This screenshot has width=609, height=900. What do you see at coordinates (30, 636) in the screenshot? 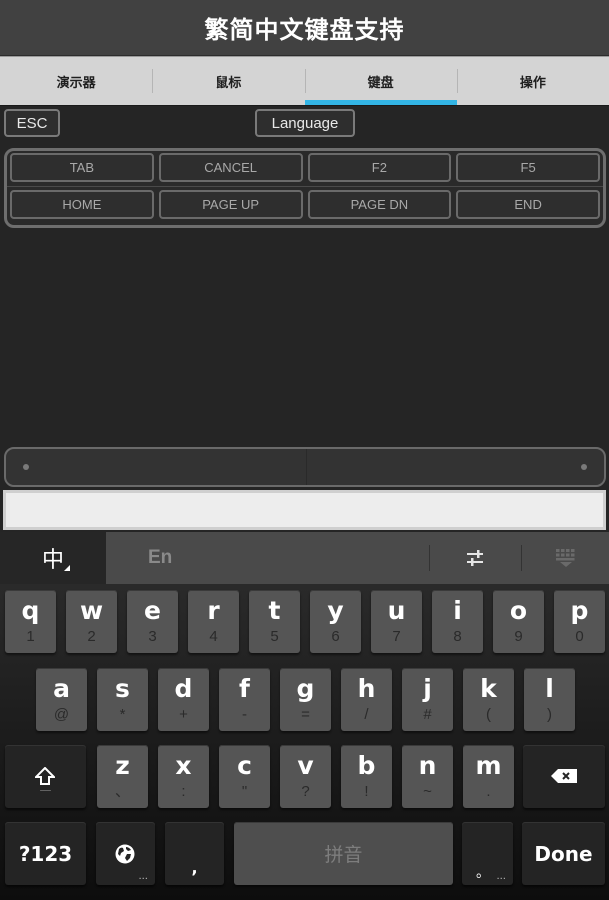
I see `key-sub-label: 1` at bounding box center [30, 636].